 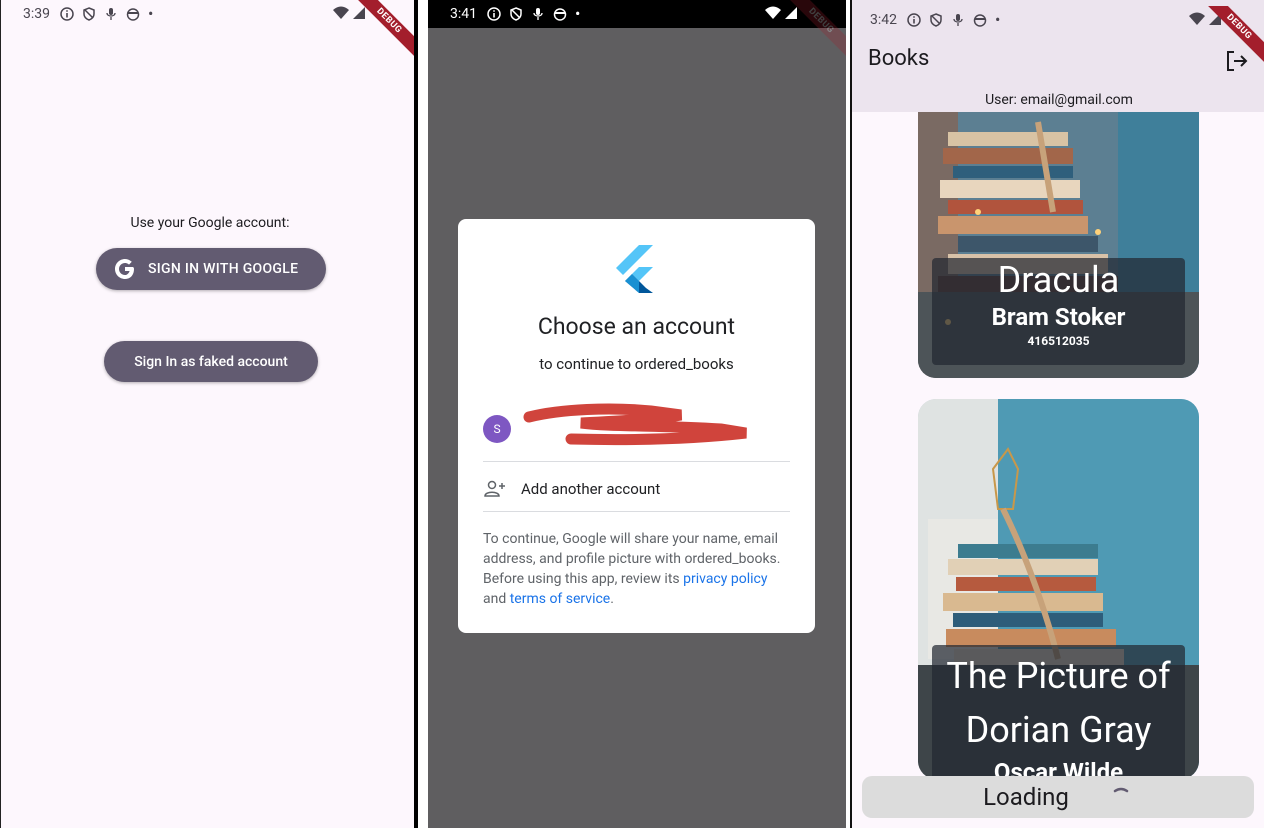 What do you see at coordinates (1058, 703) in the screenshot?
I see `book-title: The Picture of Dorian Gray` at bounding box center [1058, 703].